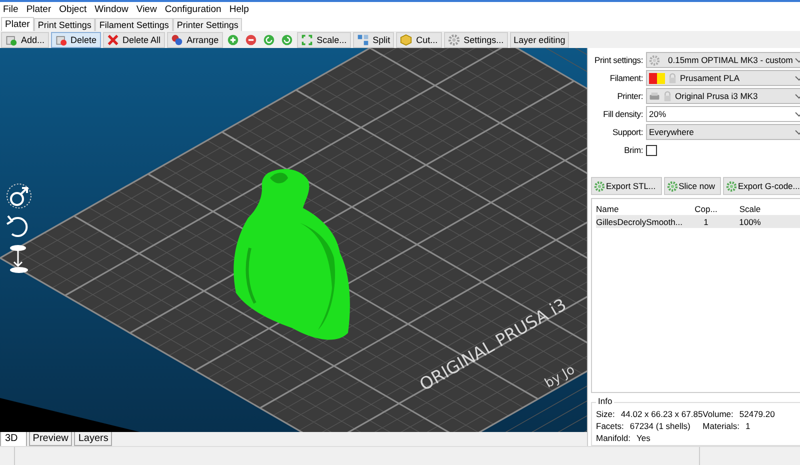 This screenshot has height=465, width=800. What do you see at coordinates (651, 150) in the screenshot?
I see `checkbox` at bounding box center [651, 150].